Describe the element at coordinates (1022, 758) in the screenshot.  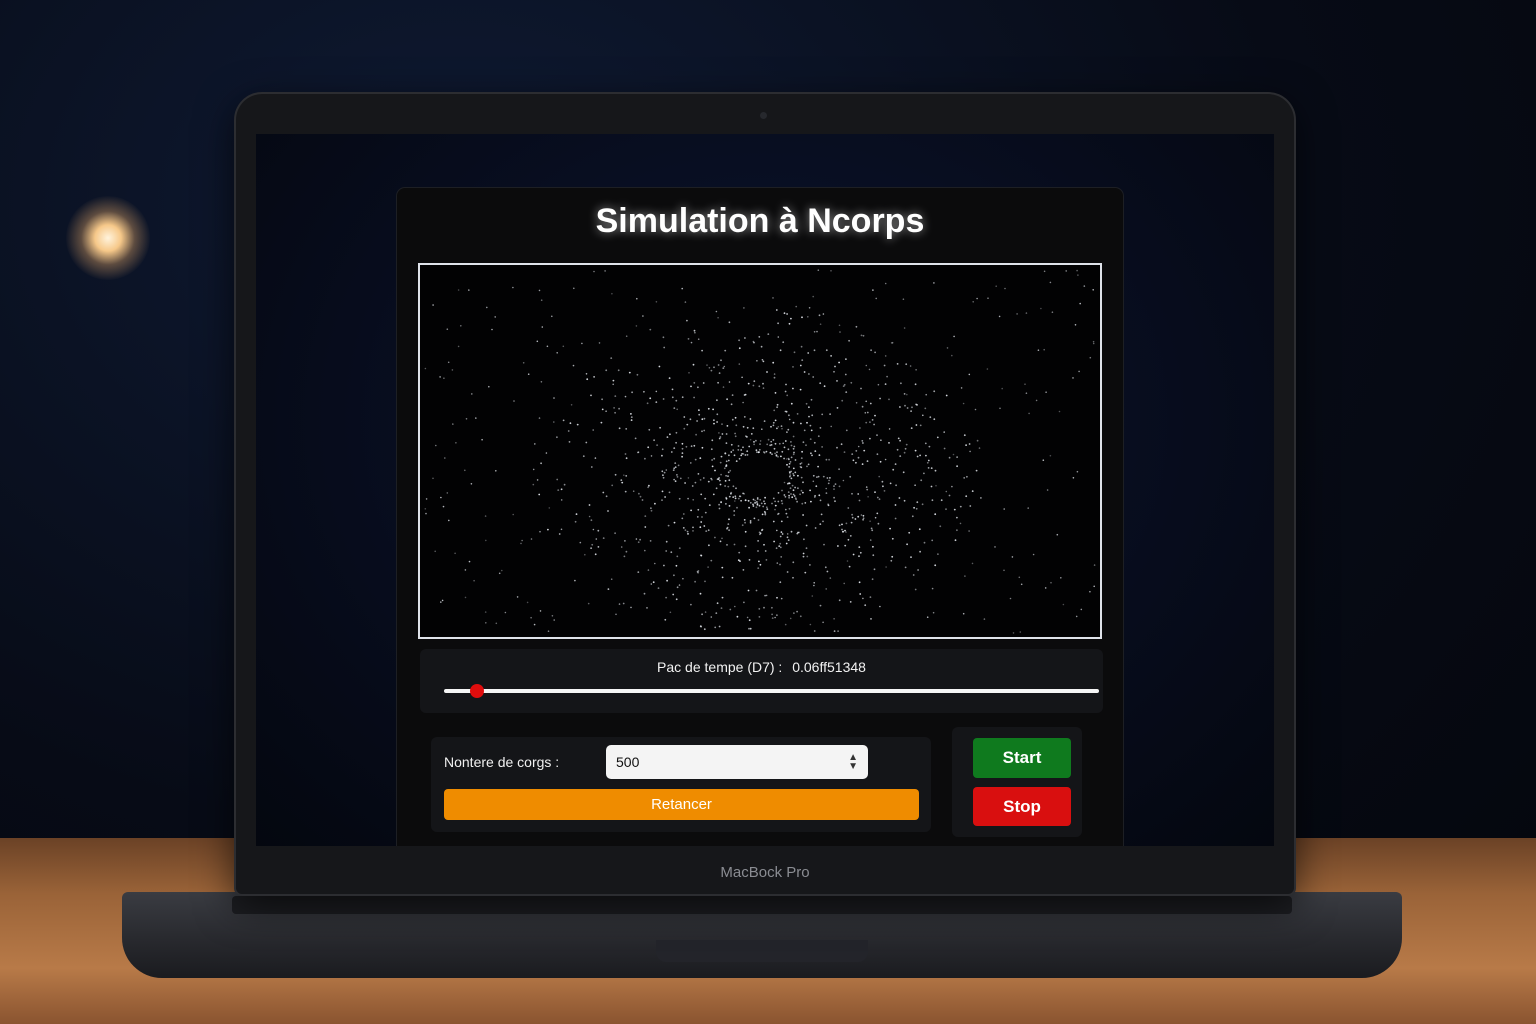
I see `start-button: Start` at that location.